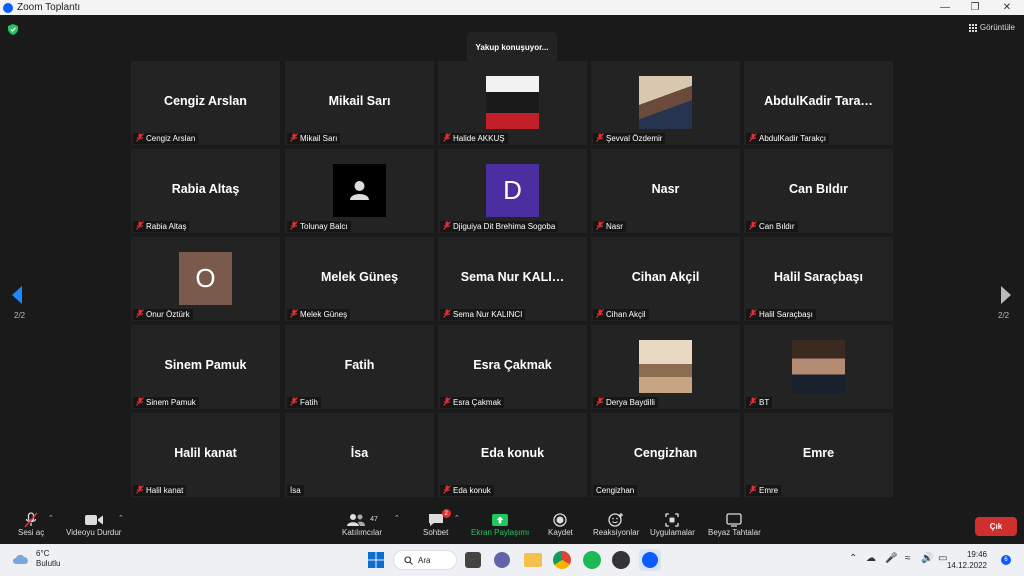 Image resolution: width=1024 pixels, height=576 pixels. I want to click on participant-tile: Melek Güneş Melek Güneş, so click(359, 279).